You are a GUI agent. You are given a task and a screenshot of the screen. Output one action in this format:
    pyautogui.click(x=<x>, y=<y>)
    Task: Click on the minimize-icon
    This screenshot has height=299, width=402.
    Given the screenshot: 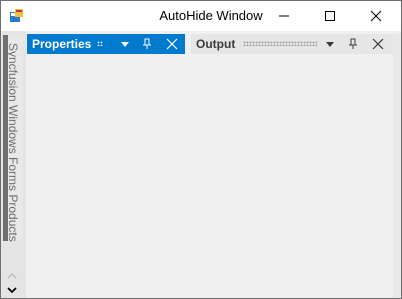 What is the action you would take?
    pyautogui.click(x=284, y=16)
    